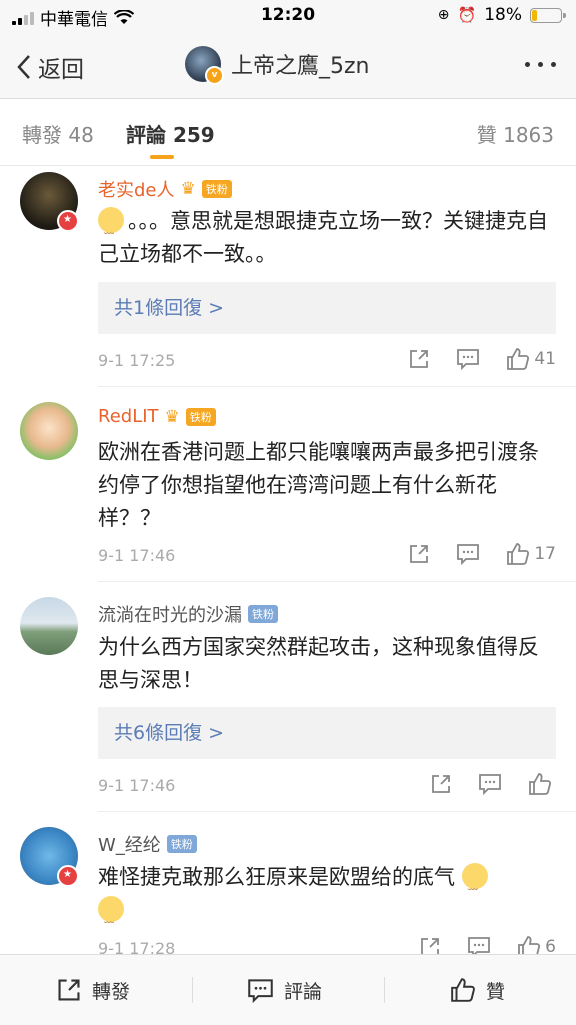  What do you see at coordinates (61, 70) in the screenshot?
I see `back-label: 返回` at bounding box center [61, 70].